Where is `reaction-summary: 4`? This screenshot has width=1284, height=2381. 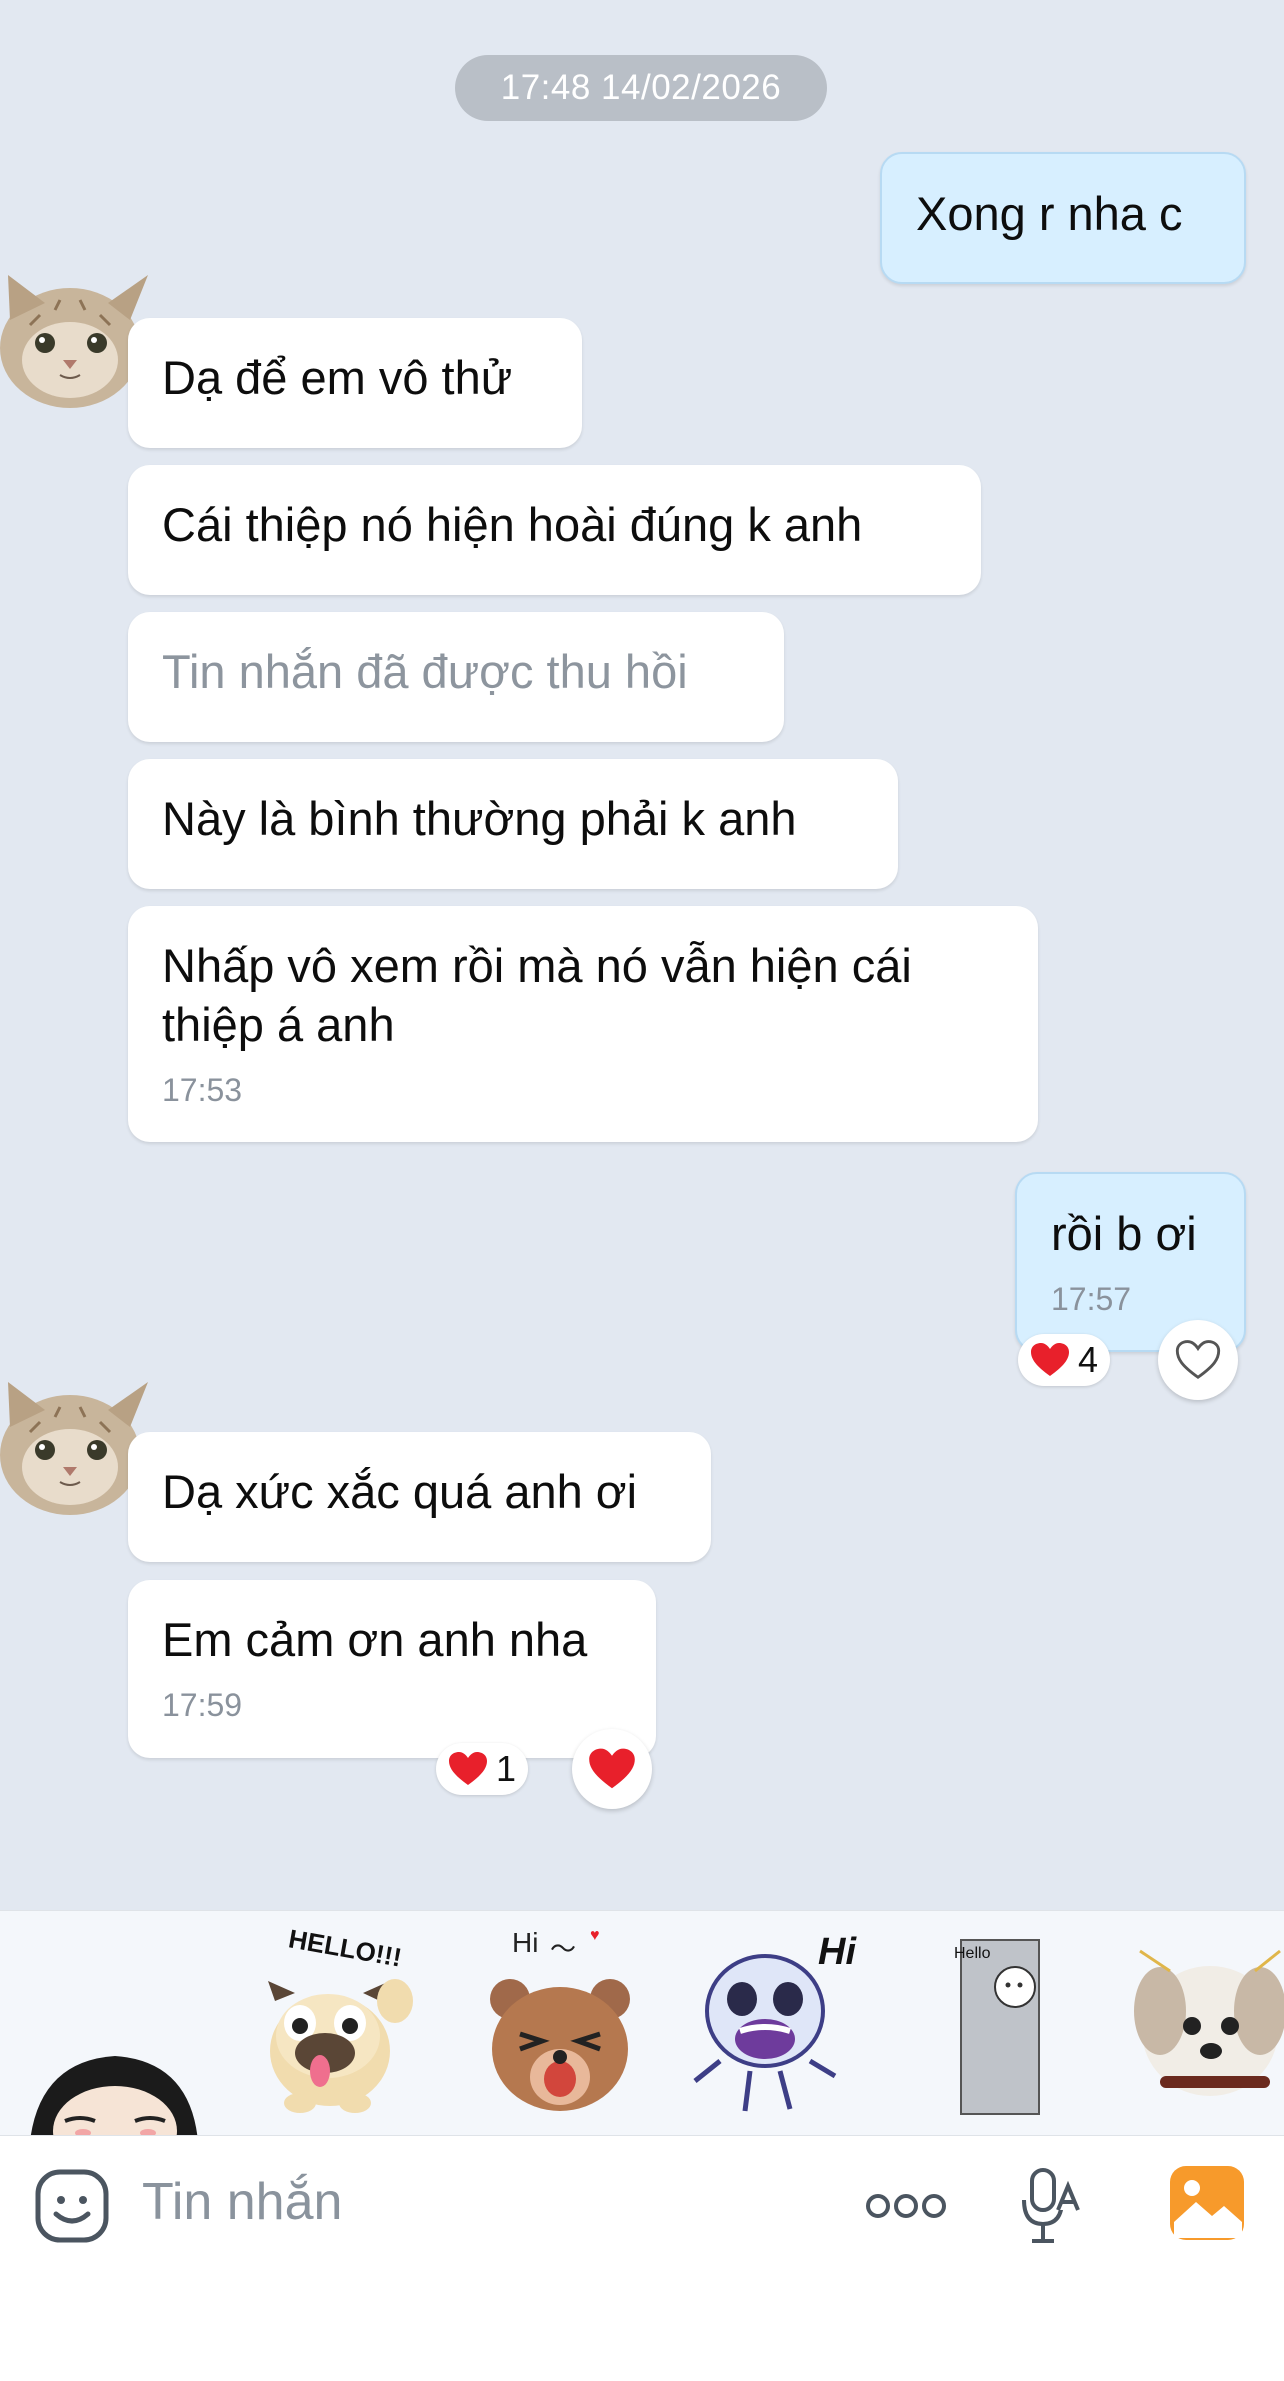 reaction-summary: 4 is located at coordinates (1064, 1360).